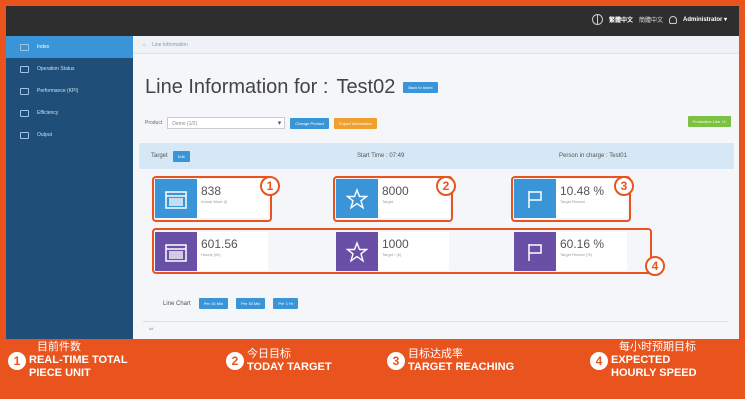 The image size is (745, 399). I want to click on title-line: Test02, so click(366, 87).